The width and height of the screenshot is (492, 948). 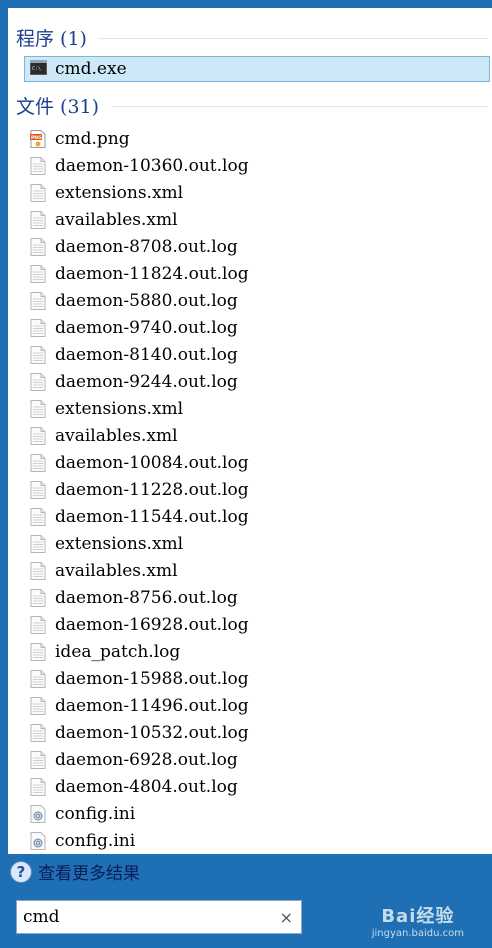 What do you see at coordinates (152, 678) in the screenshot?
I see `file-result-label: daemon-15988.out.log` at bounding box center [152, 678].